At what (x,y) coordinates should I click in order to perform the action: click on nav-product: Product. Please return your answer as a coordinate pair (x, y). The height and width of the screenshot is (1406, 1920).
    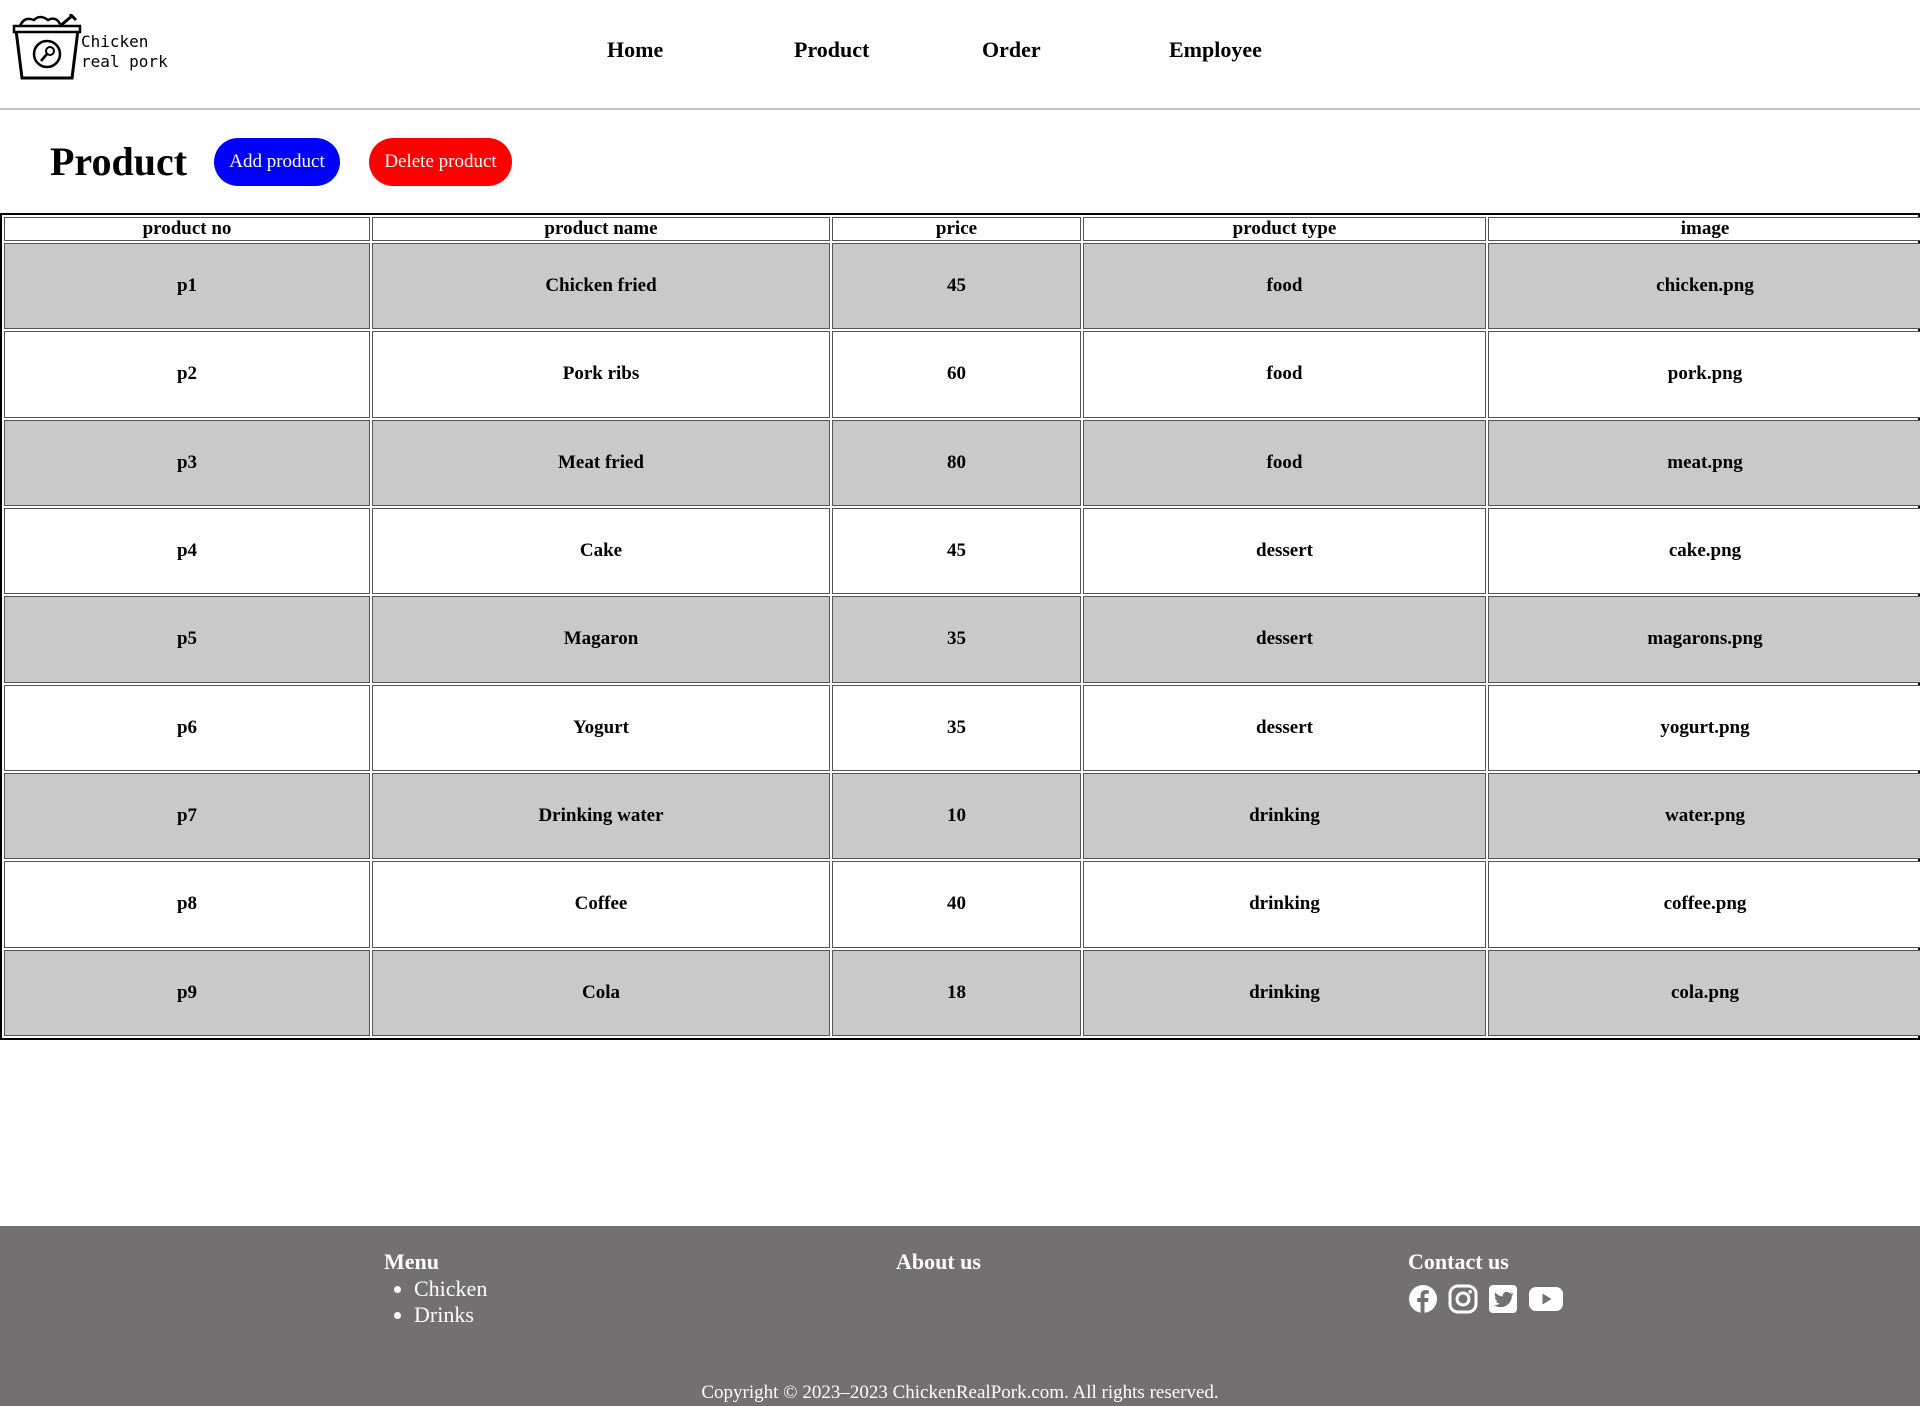
    Looking at the image, I should click on (831, 50).